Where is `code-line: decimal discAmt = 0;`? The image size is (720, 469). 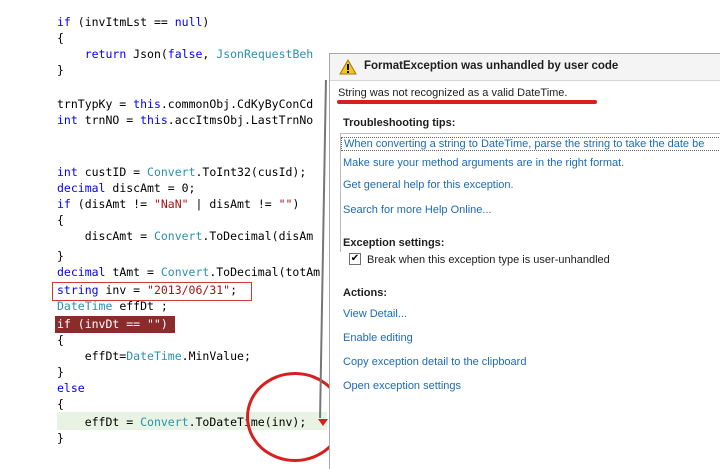
code-line: decimal discAmt = 0; is located at coordinates (126, 188).